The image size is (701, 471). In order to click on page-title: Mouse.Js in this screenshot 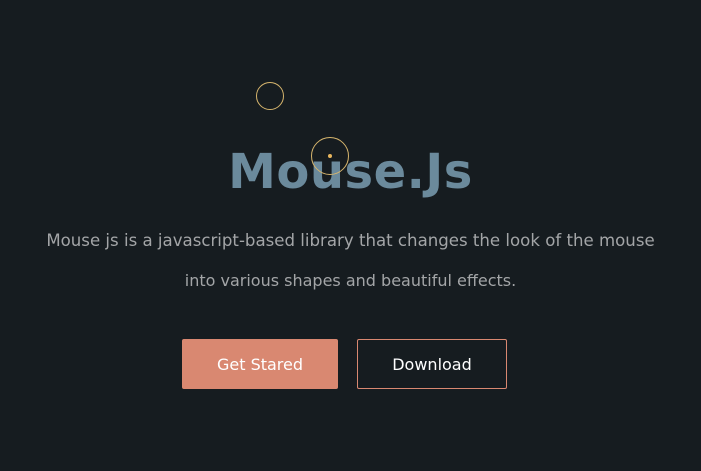, I will do `click(350, 172)`.